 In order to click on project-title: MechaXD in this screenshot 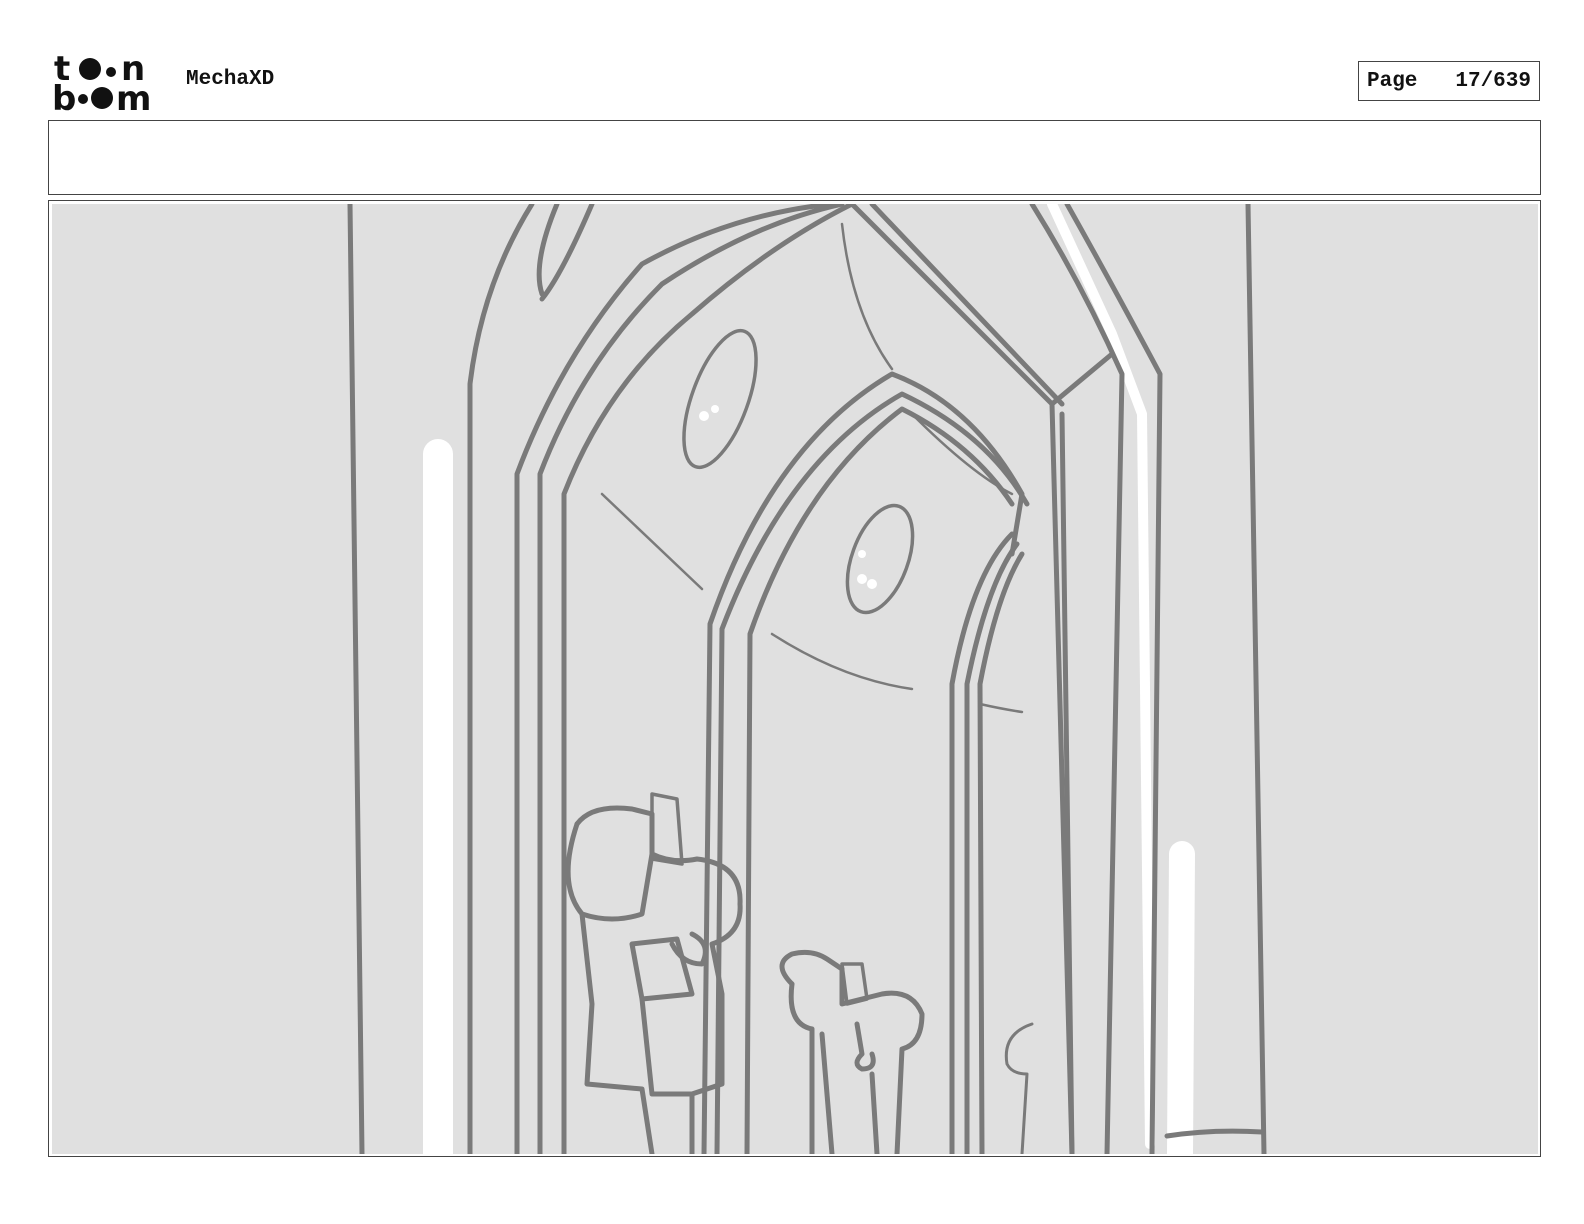, I will do `click(230, 79)`.